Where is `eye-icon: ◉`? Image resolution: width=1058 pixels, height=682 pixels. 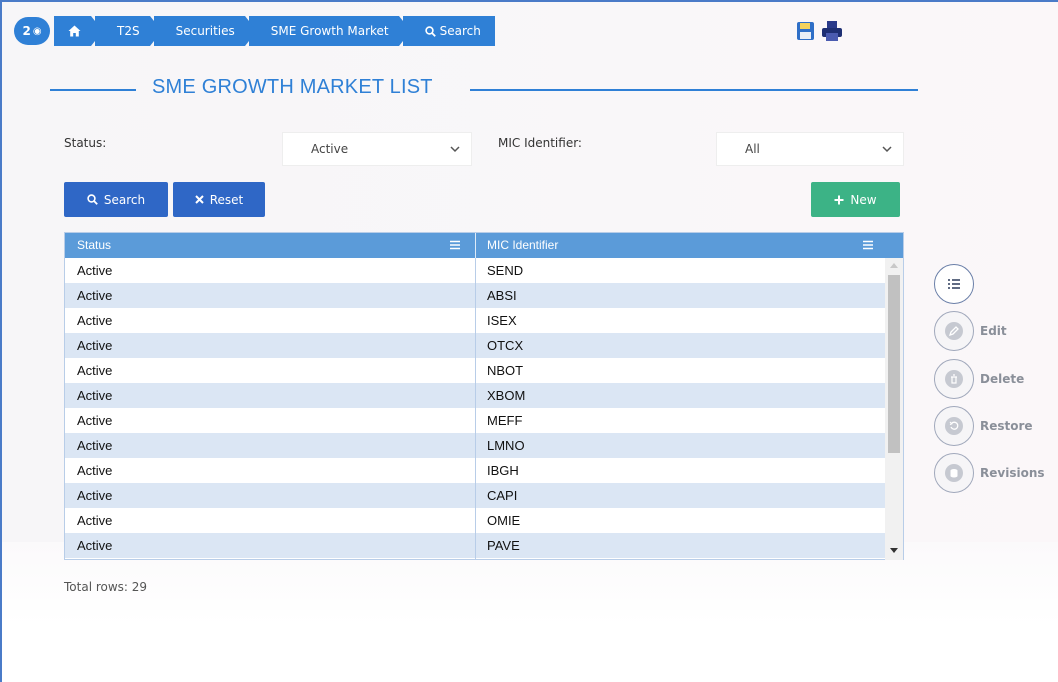 eye-icon: ◉ is located at coordinates (37, 31).